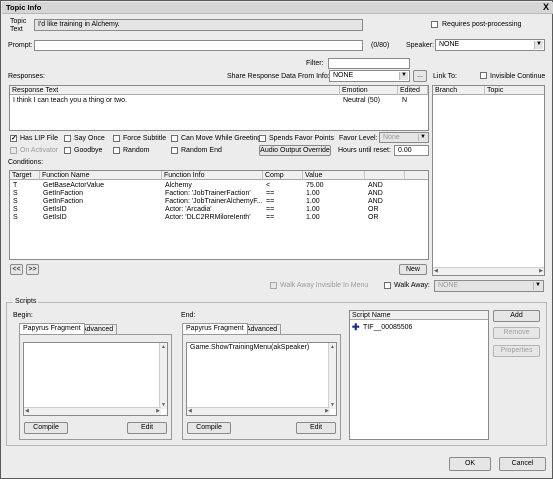 This screenshot has height=479, width=553. Describe the element at coordinates (356, 327) in the screenshot. I see `plus-icon: ✚` at that location.